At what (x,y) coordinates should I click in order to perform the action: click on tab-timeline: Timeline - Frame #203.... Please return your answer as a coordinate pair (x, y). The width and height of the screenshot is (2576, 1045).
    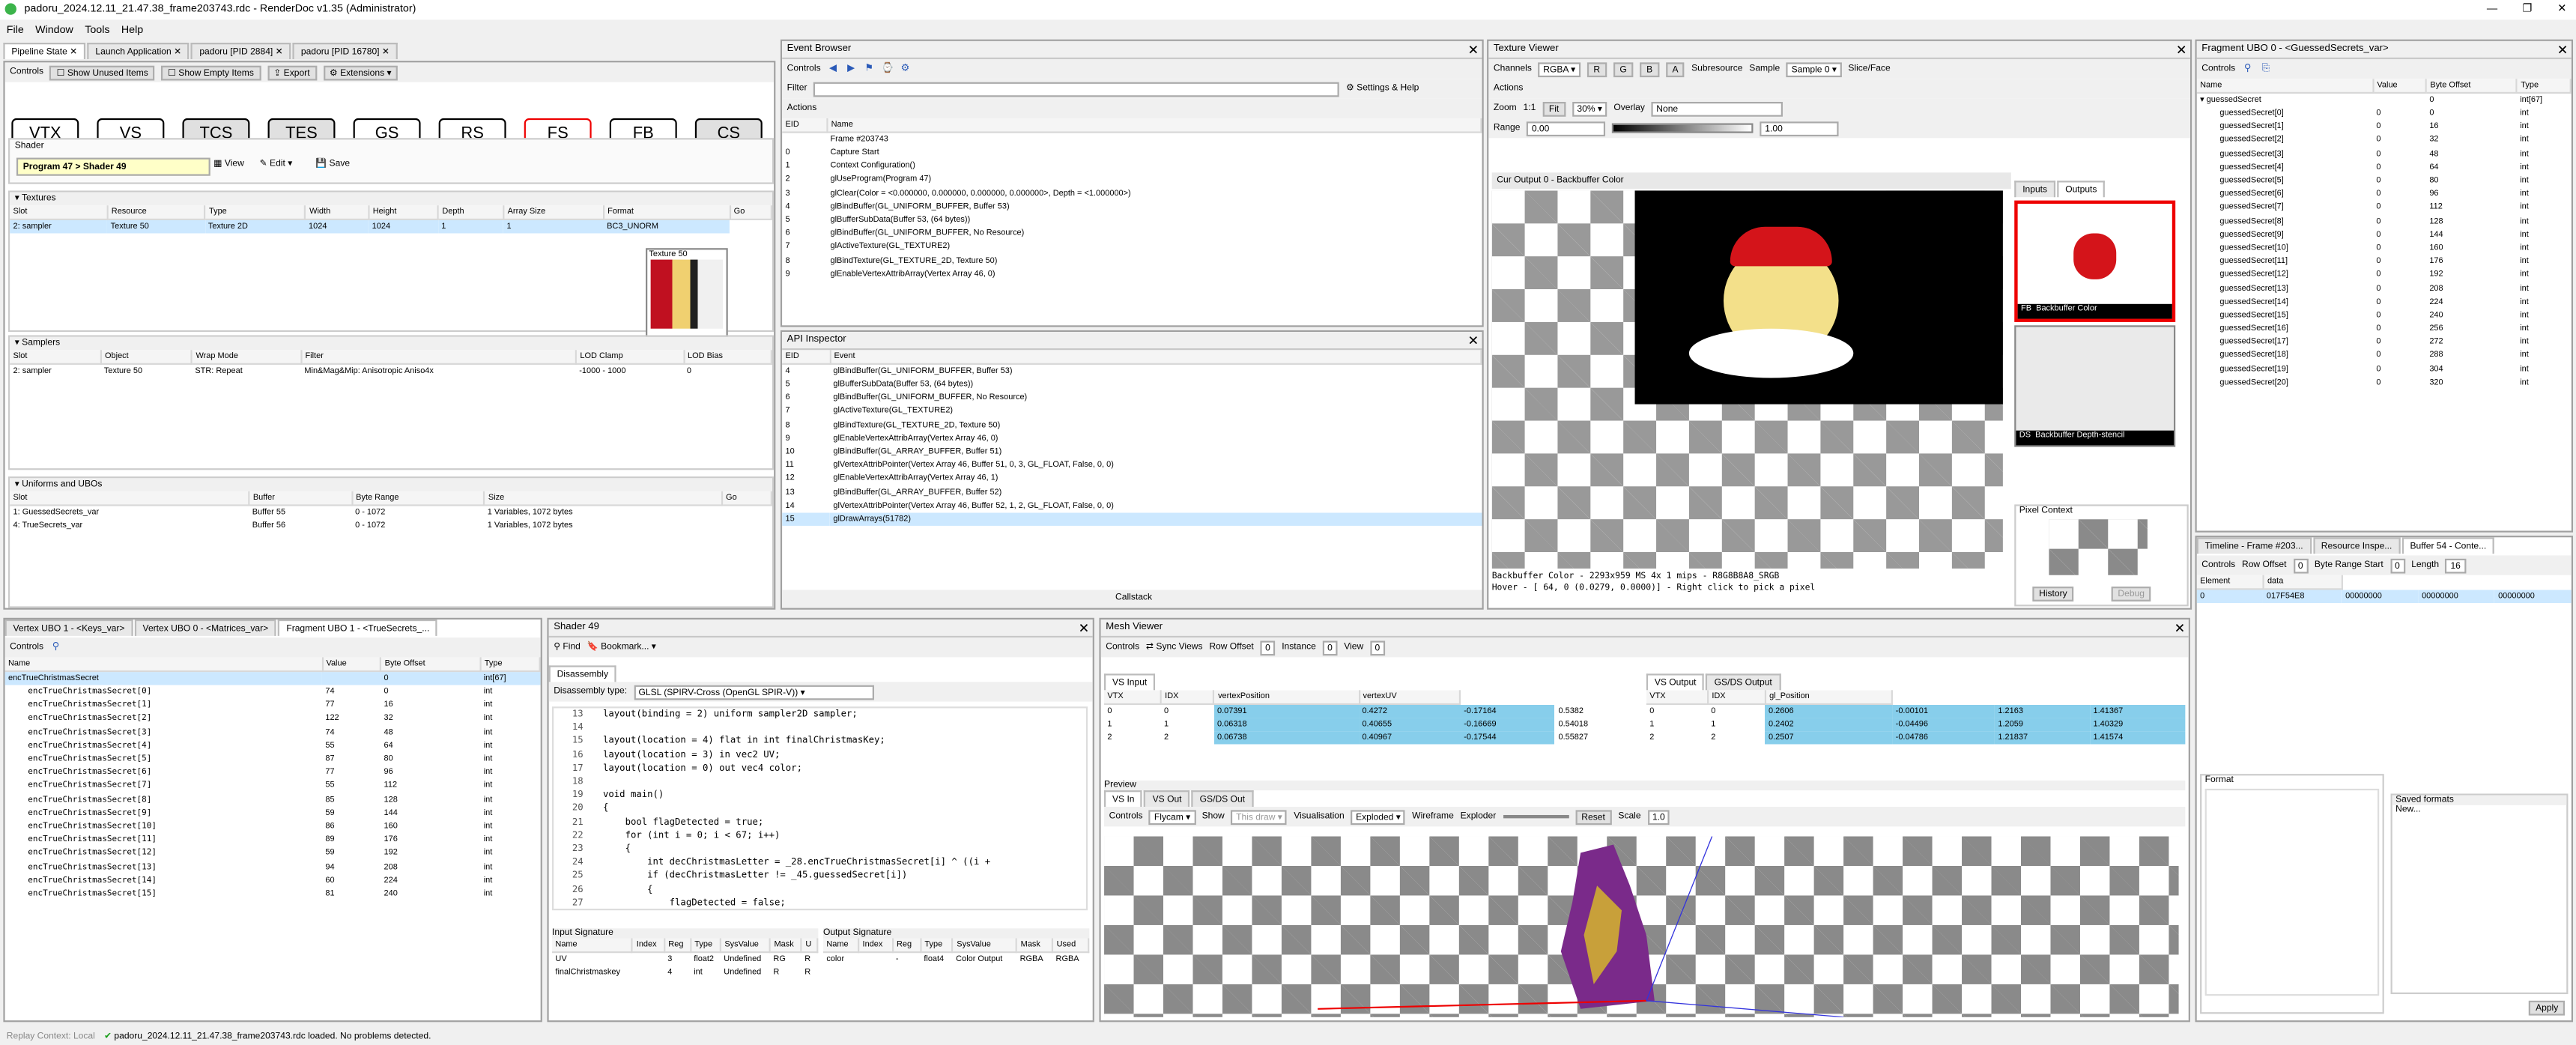
    Looking at the image, I should click on (2254, 545).